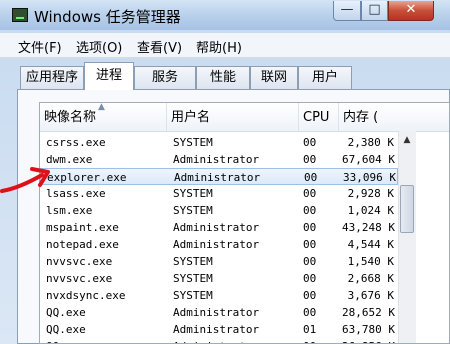  Describe the element at coordinates (407, 237) in the screenshot. I see `vertical-scrollbar: ▲` at that location.